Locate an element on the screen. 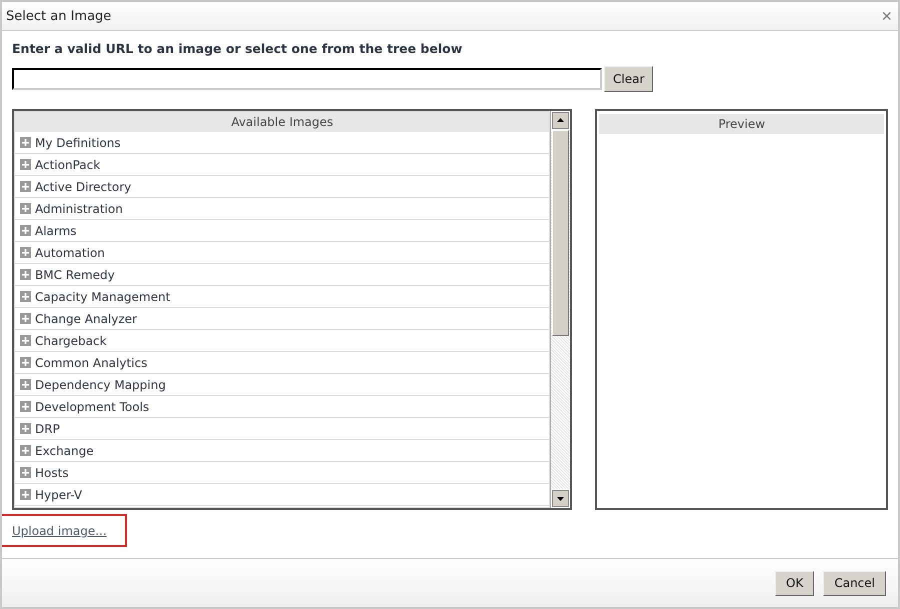 The image size is (900, 609). tree-item-label: Hosts is located at coordinates (52, 473).